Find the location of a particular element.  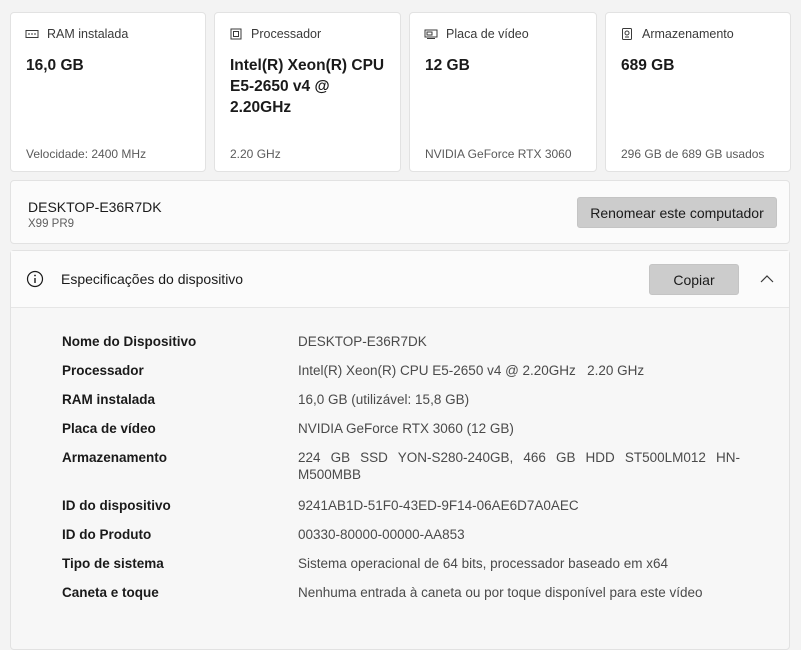

spec-key: Tipo de sistema is located at coordinates (113, 563).